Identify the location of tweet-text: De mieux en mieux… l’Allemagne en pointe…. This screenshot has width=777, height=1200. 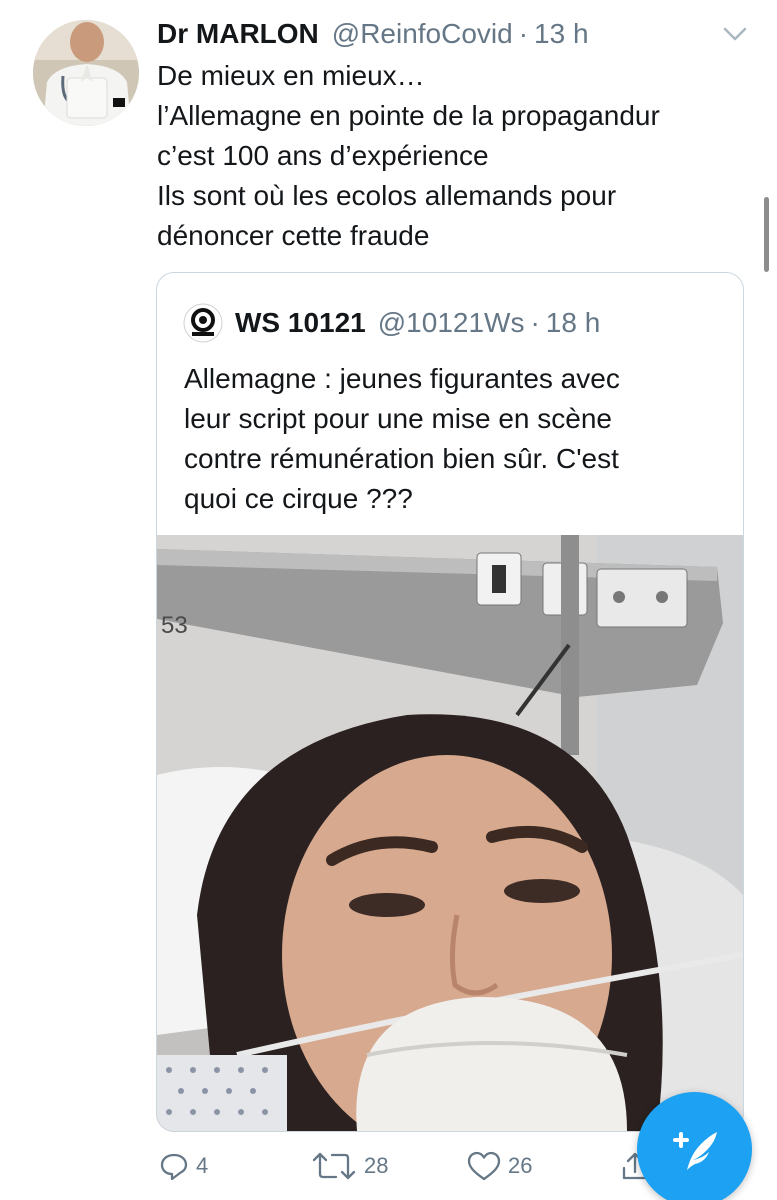
(449, 156).